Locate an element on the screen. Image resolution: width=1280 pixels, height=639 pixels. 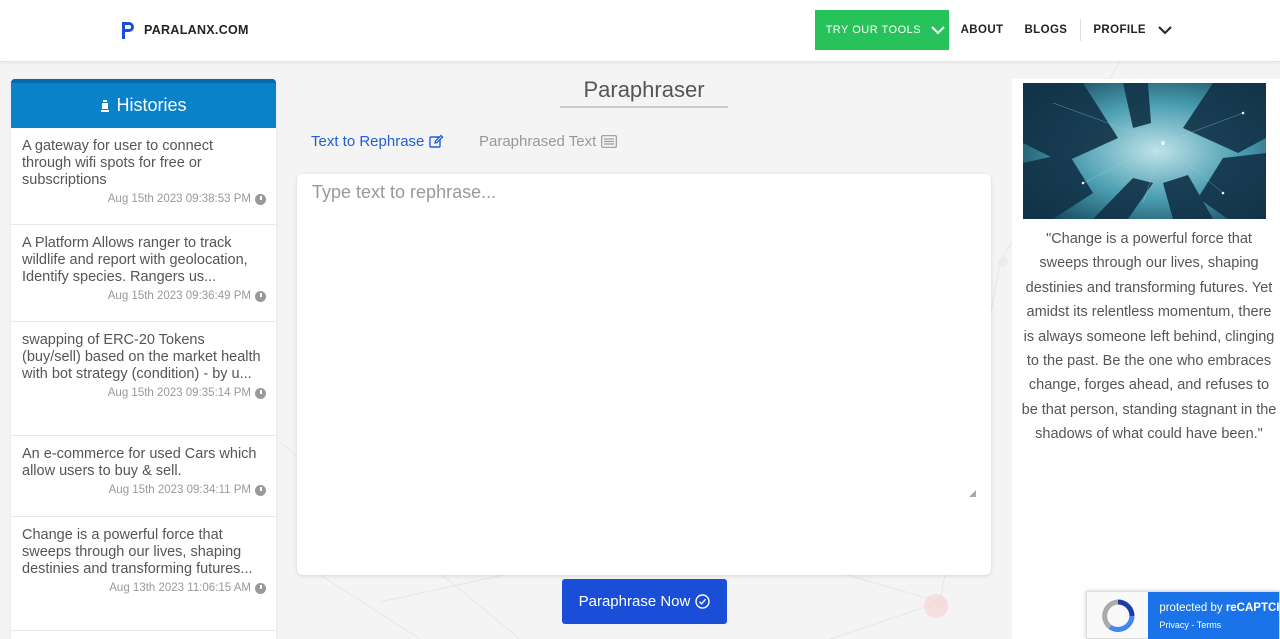
recaptcha-badge: protected by reCAPTCHA Privacy - Terms is located at coordinates (1183, 615).